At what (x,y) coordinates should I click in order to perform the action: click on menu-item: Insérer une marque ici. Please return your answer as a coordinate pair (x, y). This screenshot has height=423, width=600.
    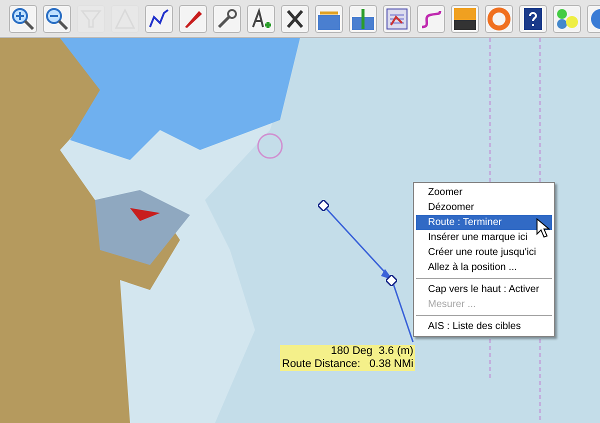
    Looking at the image, I should click on (484, 237).